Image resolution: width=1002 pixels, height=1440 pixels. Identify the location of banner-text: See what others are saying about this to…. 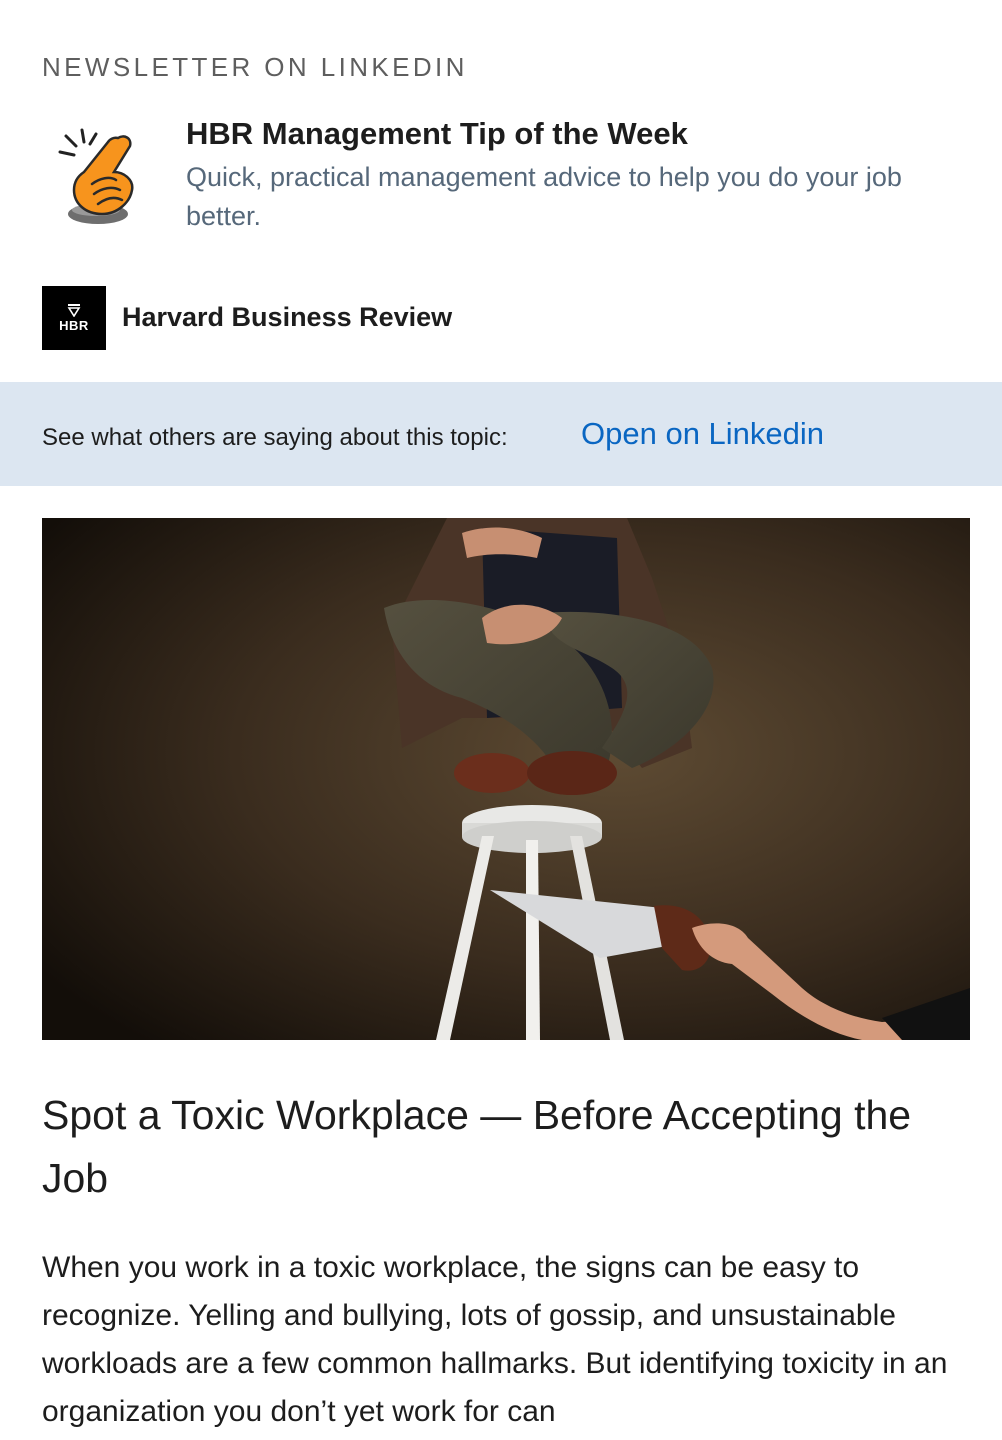
(275, 437).